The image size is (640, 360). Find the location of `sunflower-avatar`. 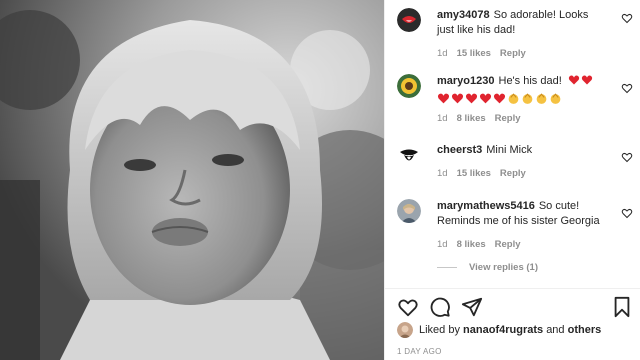

sunflower-avatar is located at coordinates (409, 86).